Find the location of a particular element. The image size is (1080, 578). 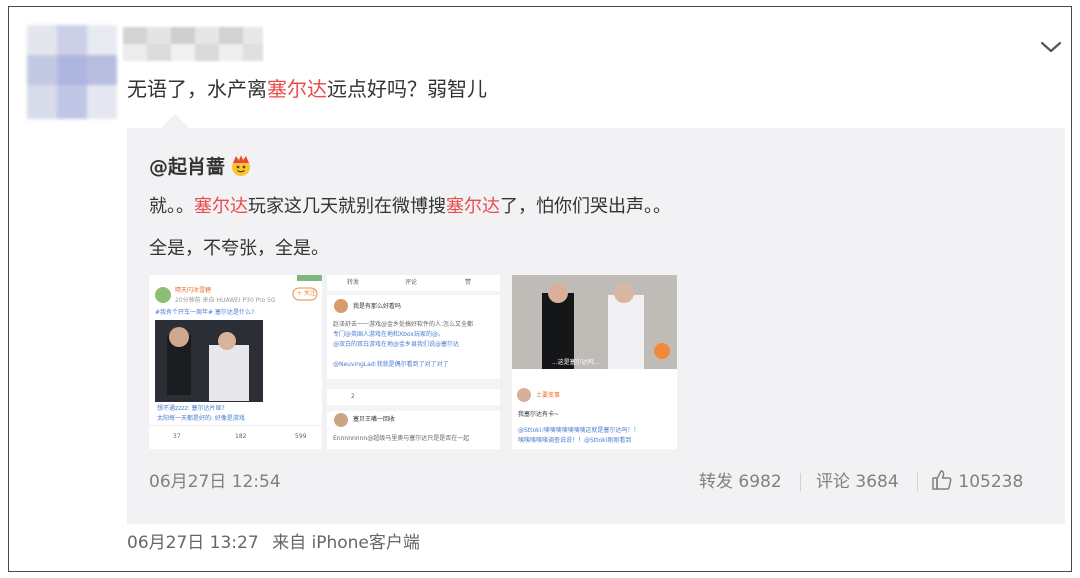

comment-count-button: 评论 3684 is located at coordinates (857, 482).